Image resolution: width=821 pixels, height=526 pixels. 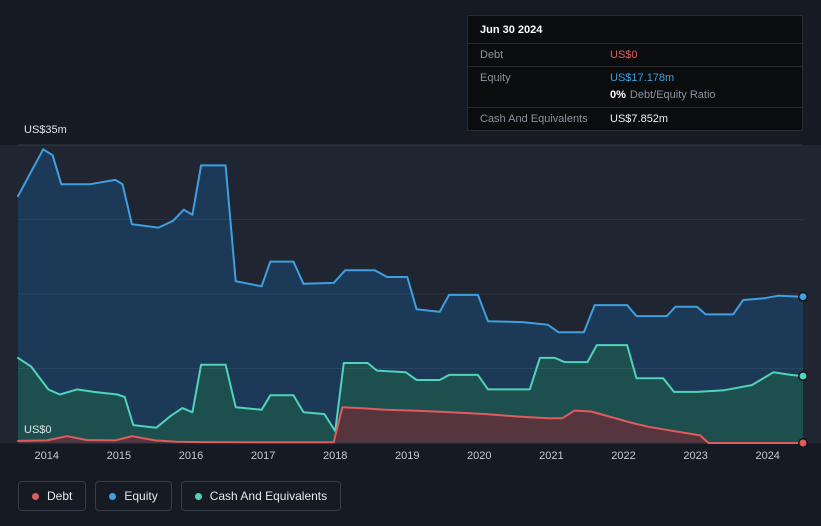 What do you see at coordinates (38, 430) in the screenshot?
I see `y-axis-min-label: US$0` at bounding box center [38, 430].